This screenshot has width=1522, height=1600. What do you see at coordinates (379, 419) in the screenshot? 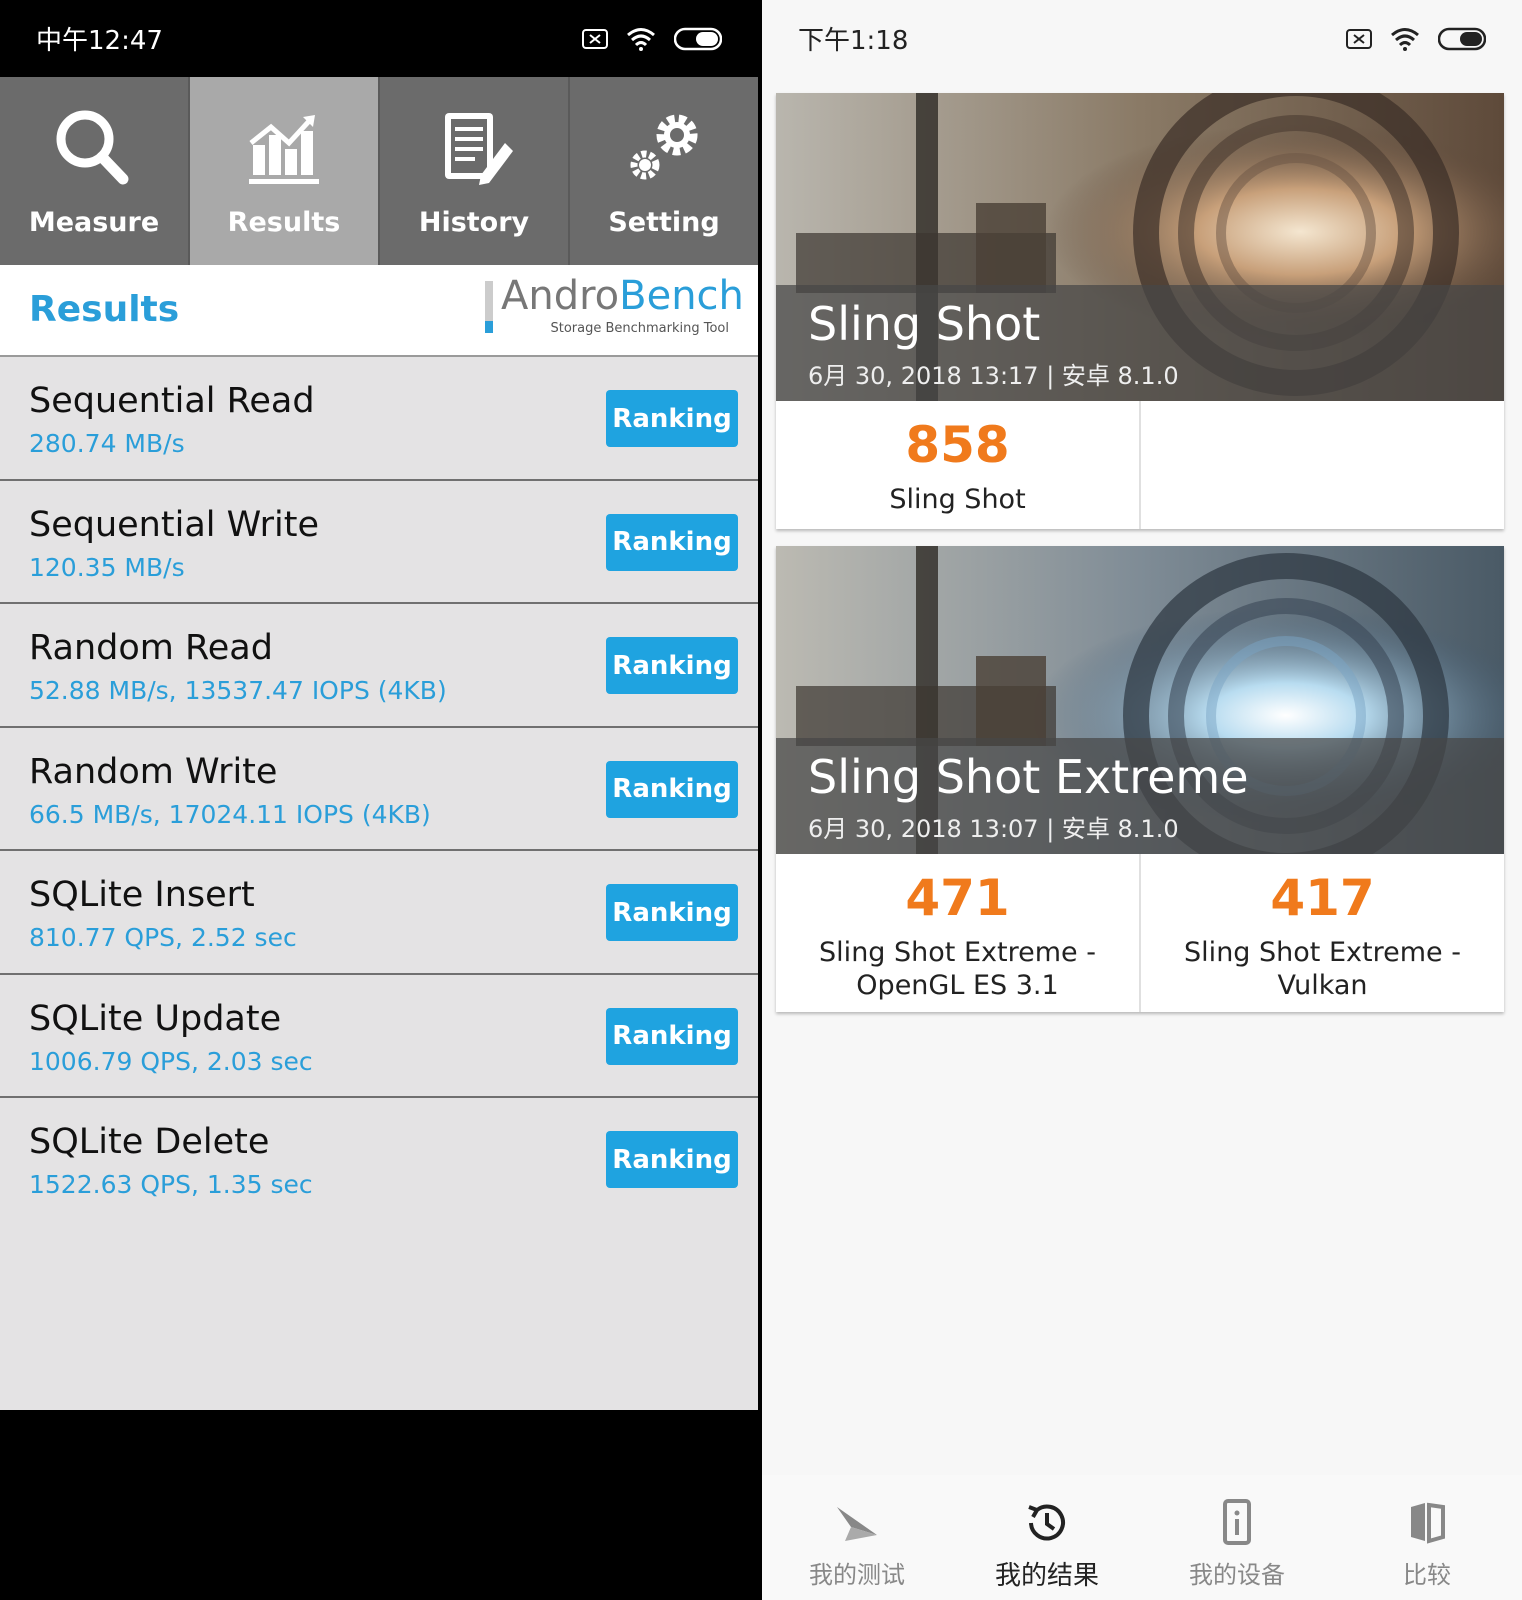
I see `list-item: Sequential Read 280.74 MB/s Ranking` at bounding box center [379, 419].